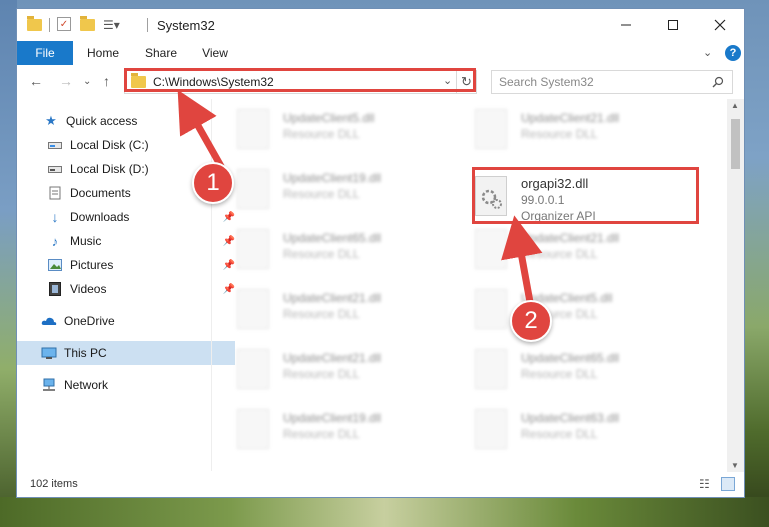 The width and height of the screenshot is (769, 527). What do you see at coordinates (531, 321) in the screenshot?
I see `step-2-marker: 2` at bounding box center [531, 321].